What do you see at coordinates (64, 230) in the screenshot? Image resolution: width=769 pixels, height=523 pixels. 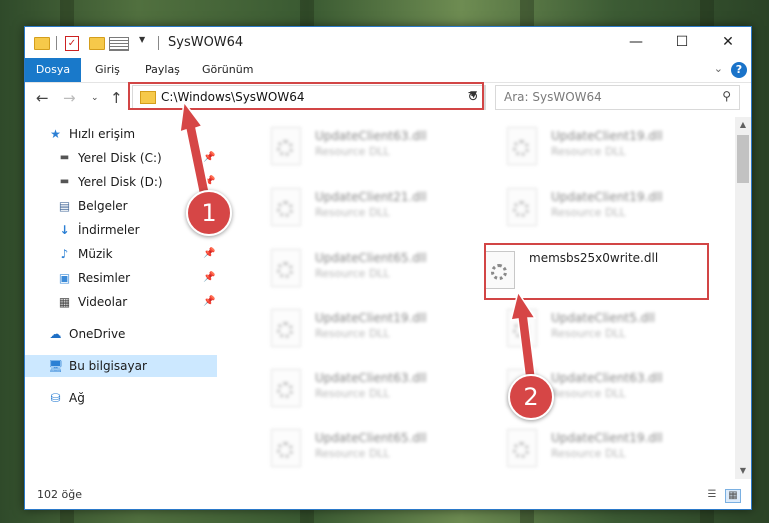 I see `download-arrow-icon: ↓` at bounding box center [64, 230].